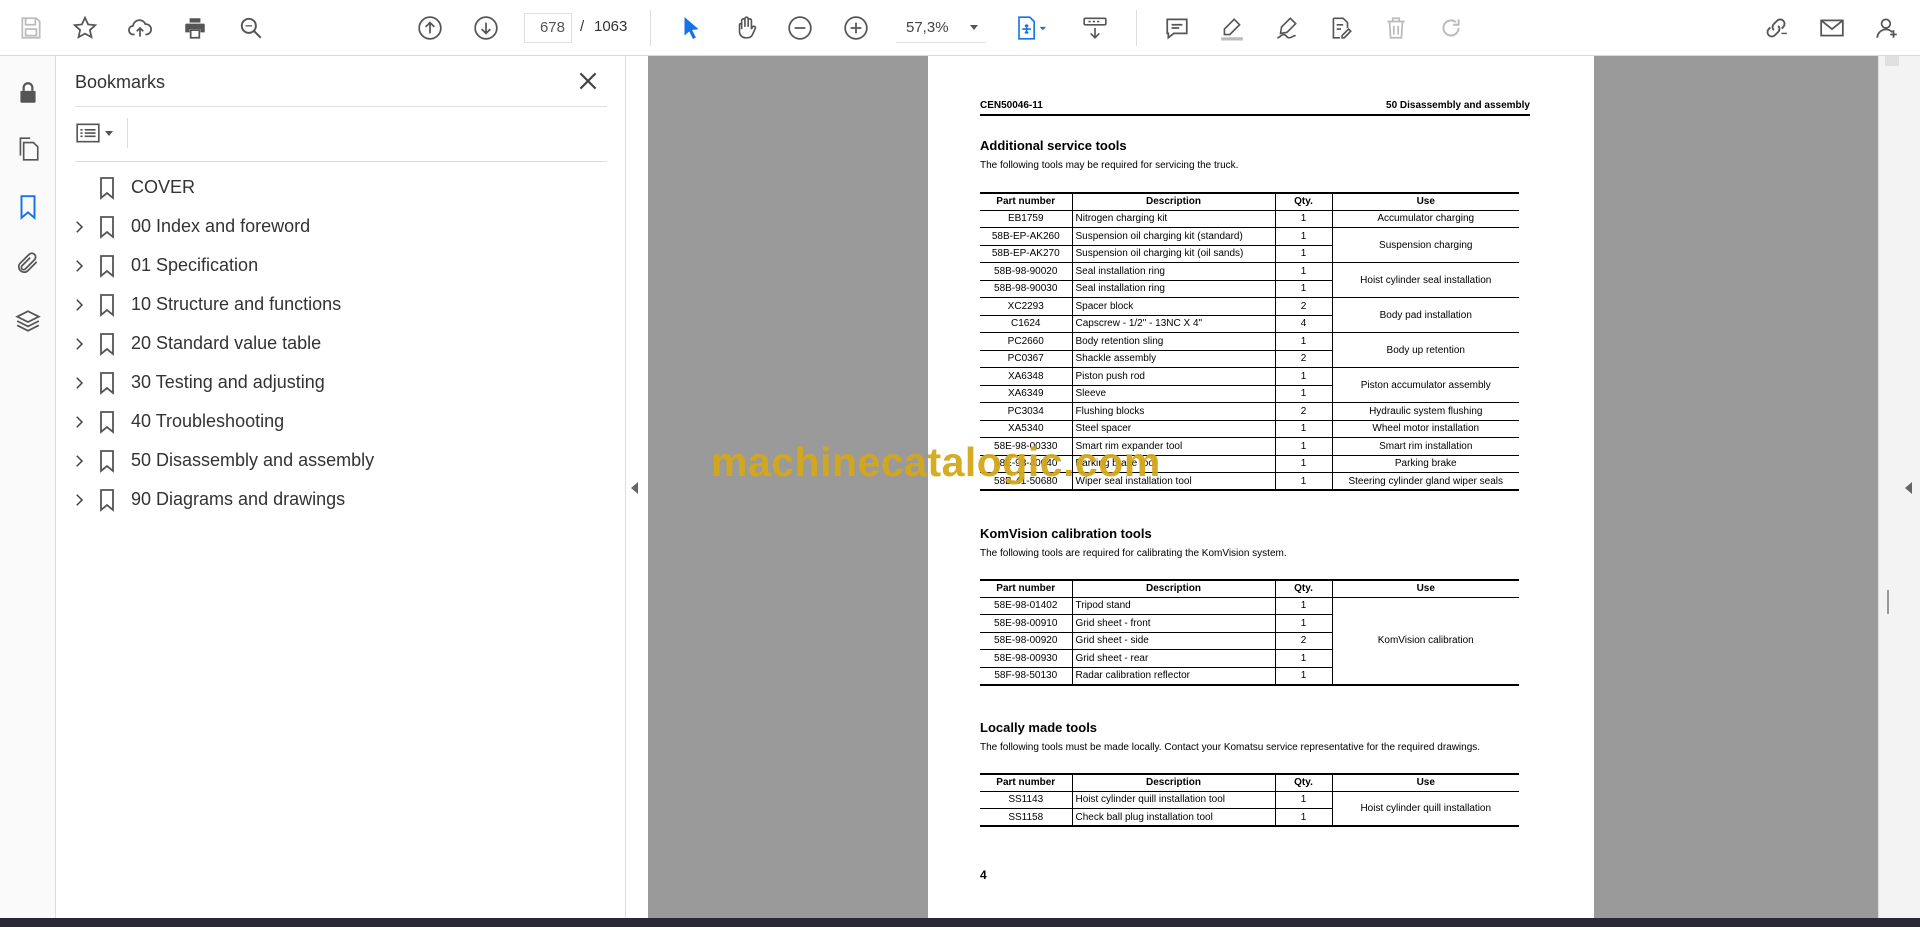 The width and height of the screenshot is (1920, 927). Describe the element at coordinates (1026, 201) in the screenshot. I see `column-header: Part number` at that location.